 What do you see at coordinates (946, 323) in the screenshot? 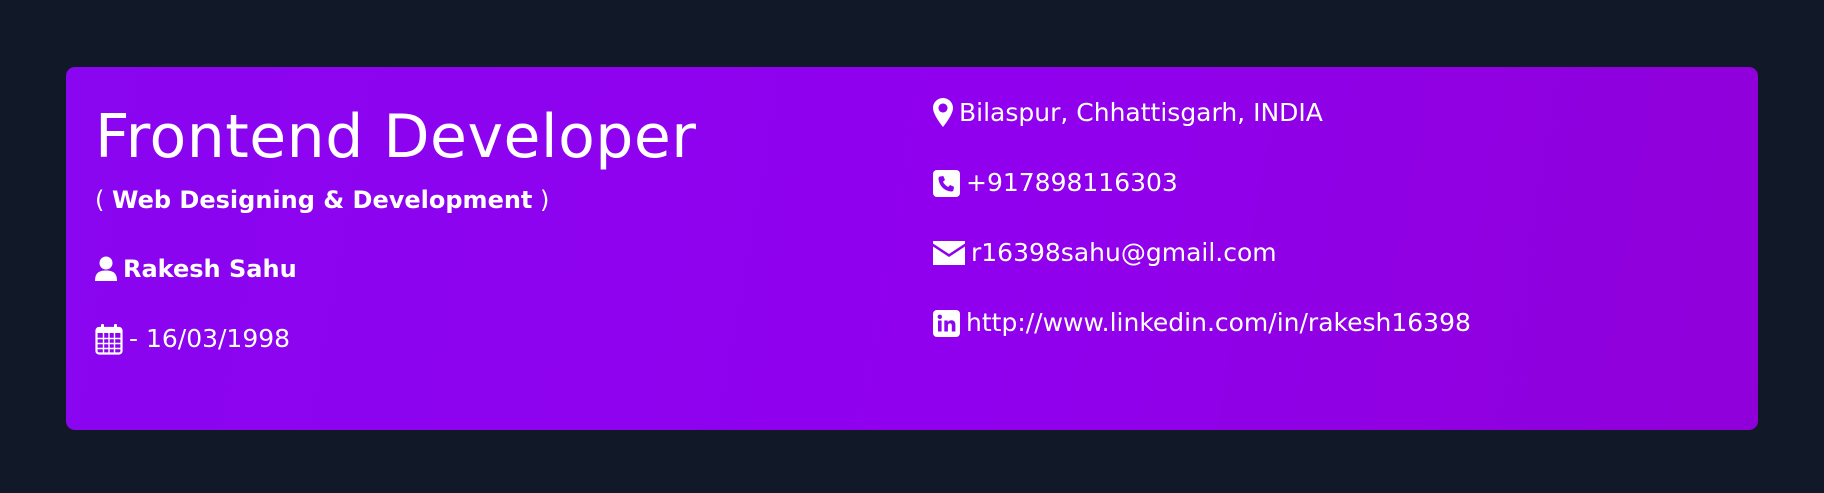
I see `linkedin-icon` at bounding box center [946, 323].